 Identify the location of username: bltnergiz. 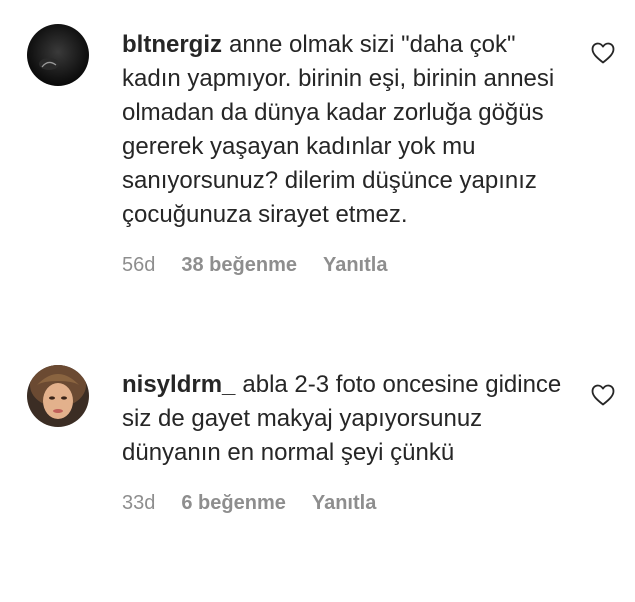
(172, 44).